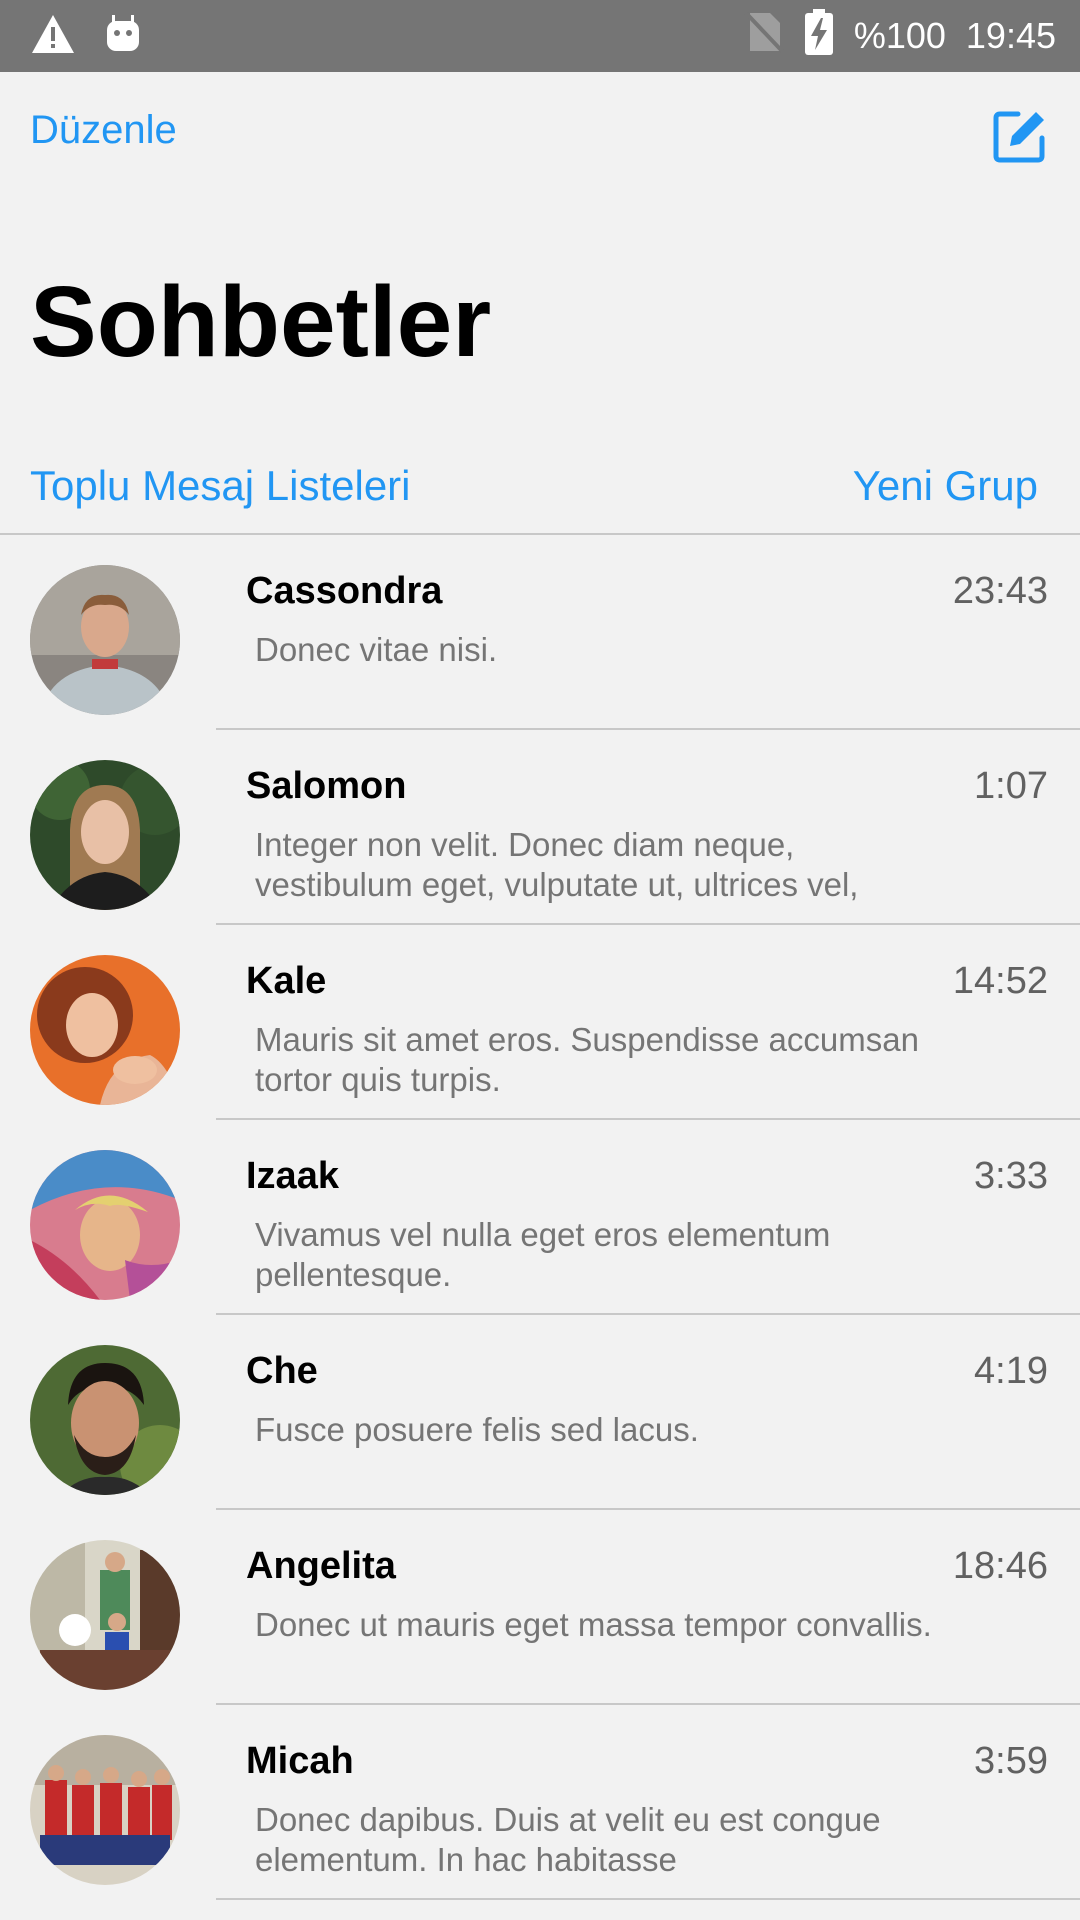 The height and width of the screenshot is (1920, 1080). I want to click on chat-time: 3:33, so click(1011, 1176).